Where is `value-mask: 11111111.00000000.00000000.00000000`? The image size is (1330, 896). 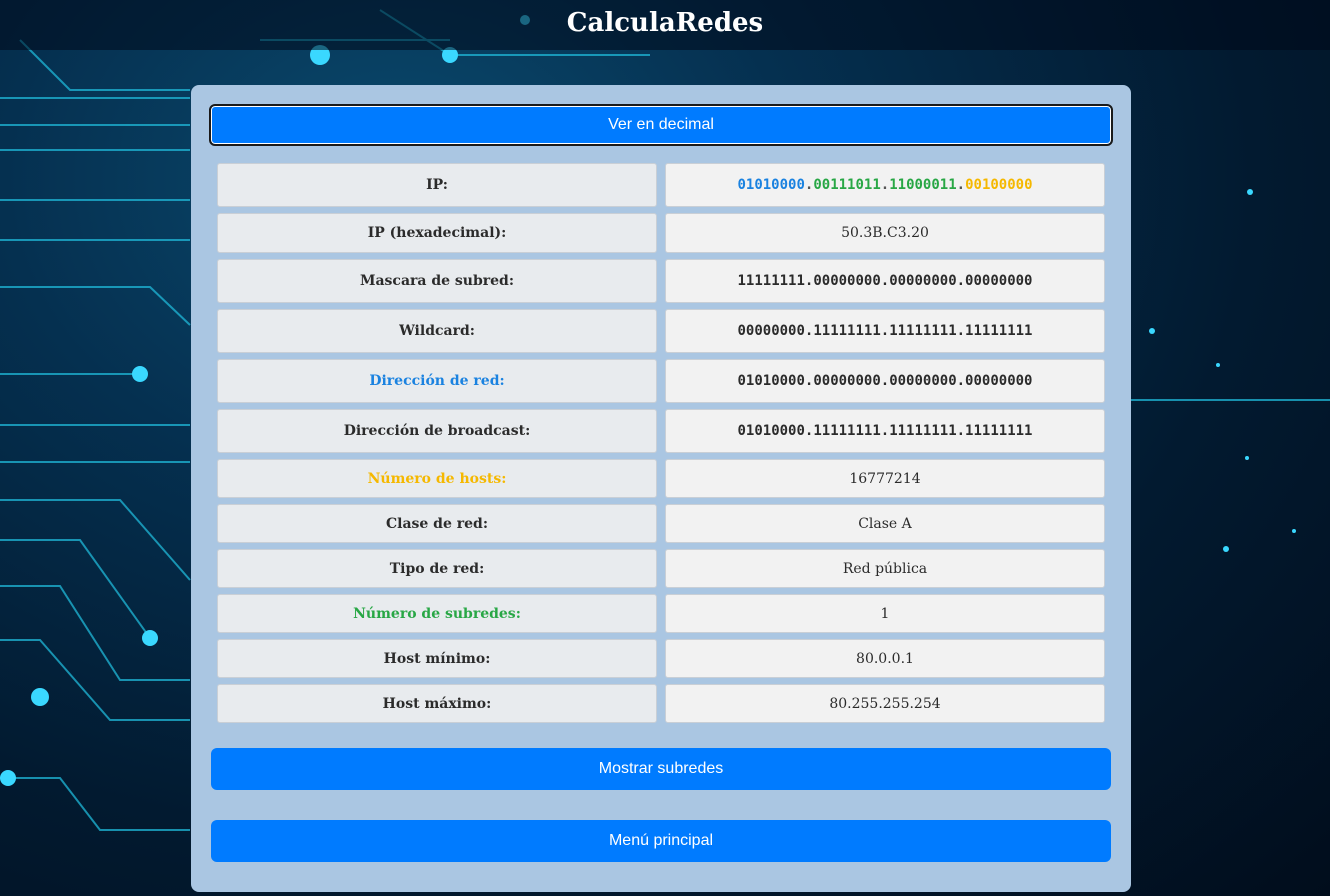
value-mask: 11111111.00000000.00000000.00000000 is located at coordinates (885, 281).